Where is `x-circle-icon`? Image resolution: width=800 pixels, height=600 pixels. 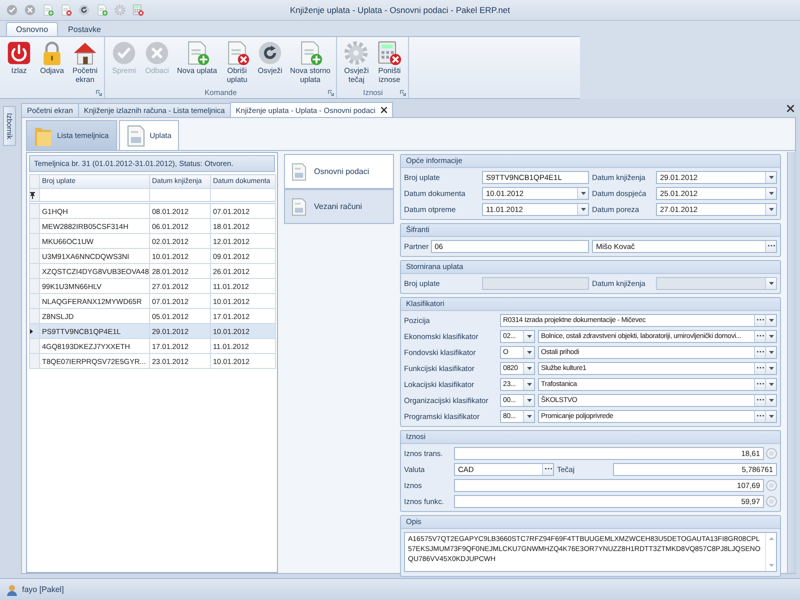
x-circle-icon is located at coordinates (157, 53).